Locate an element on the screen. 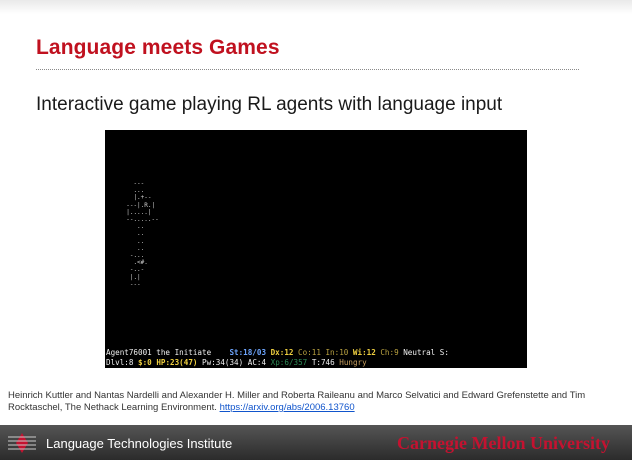 The image size is (632, 460). stat-power: Pw:34(34) is located at coordinates (223, 362).